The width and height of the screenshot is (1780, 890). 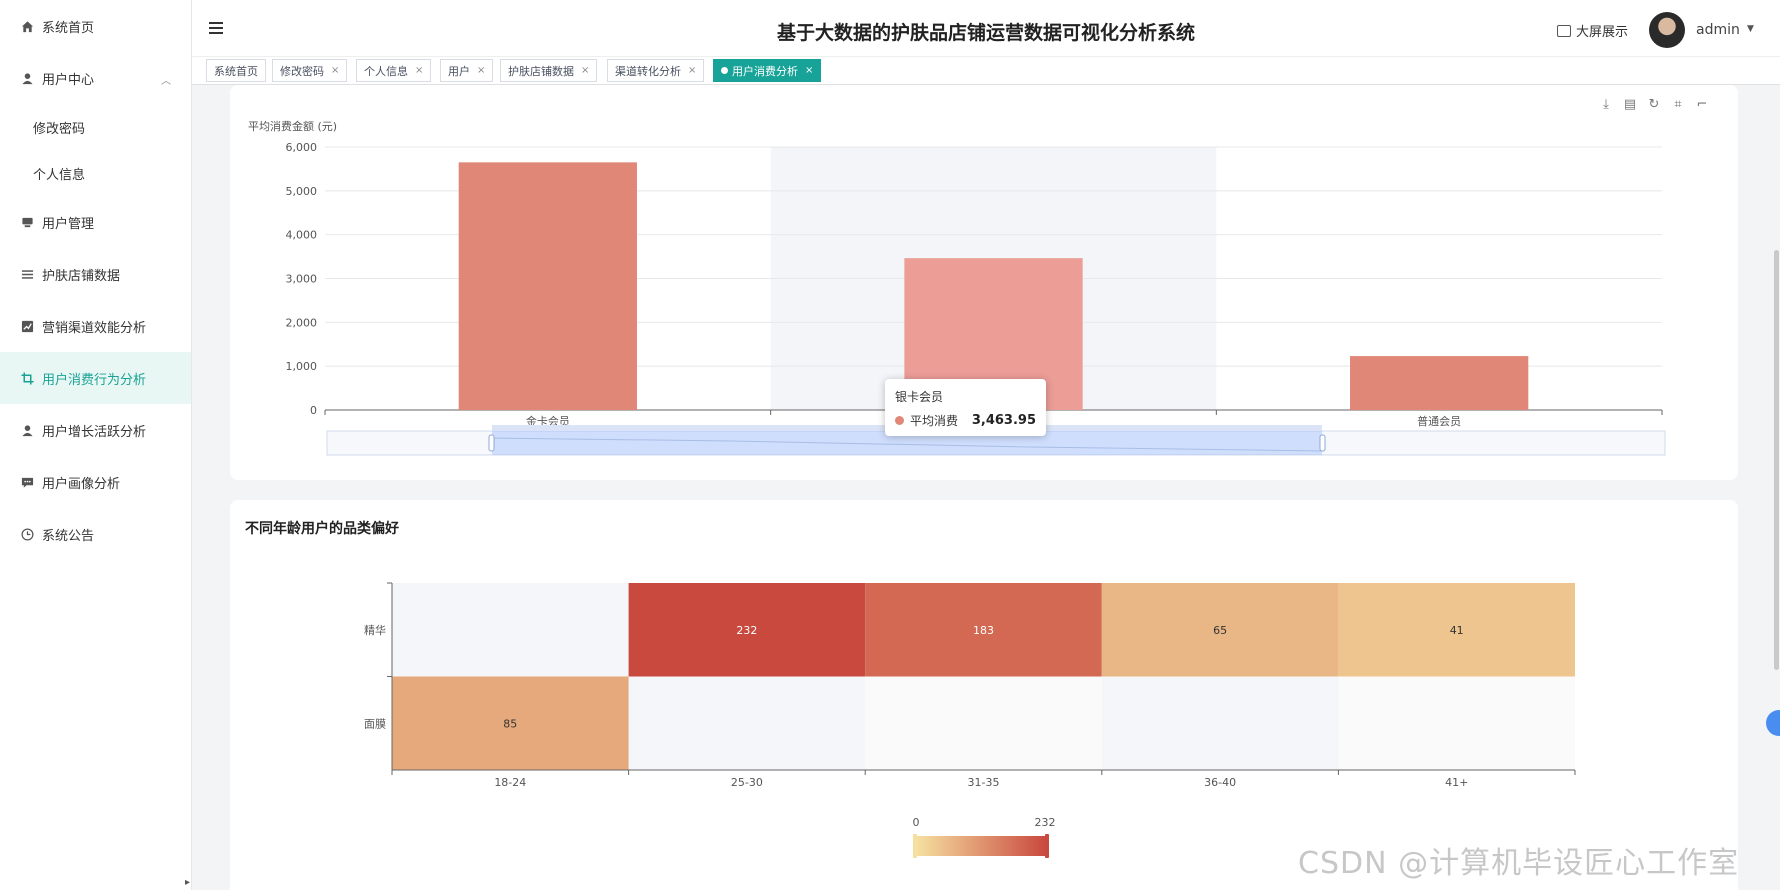 I want to click on sidebar-item-label: 用户消费行为分析, so click(x=94, y=380).